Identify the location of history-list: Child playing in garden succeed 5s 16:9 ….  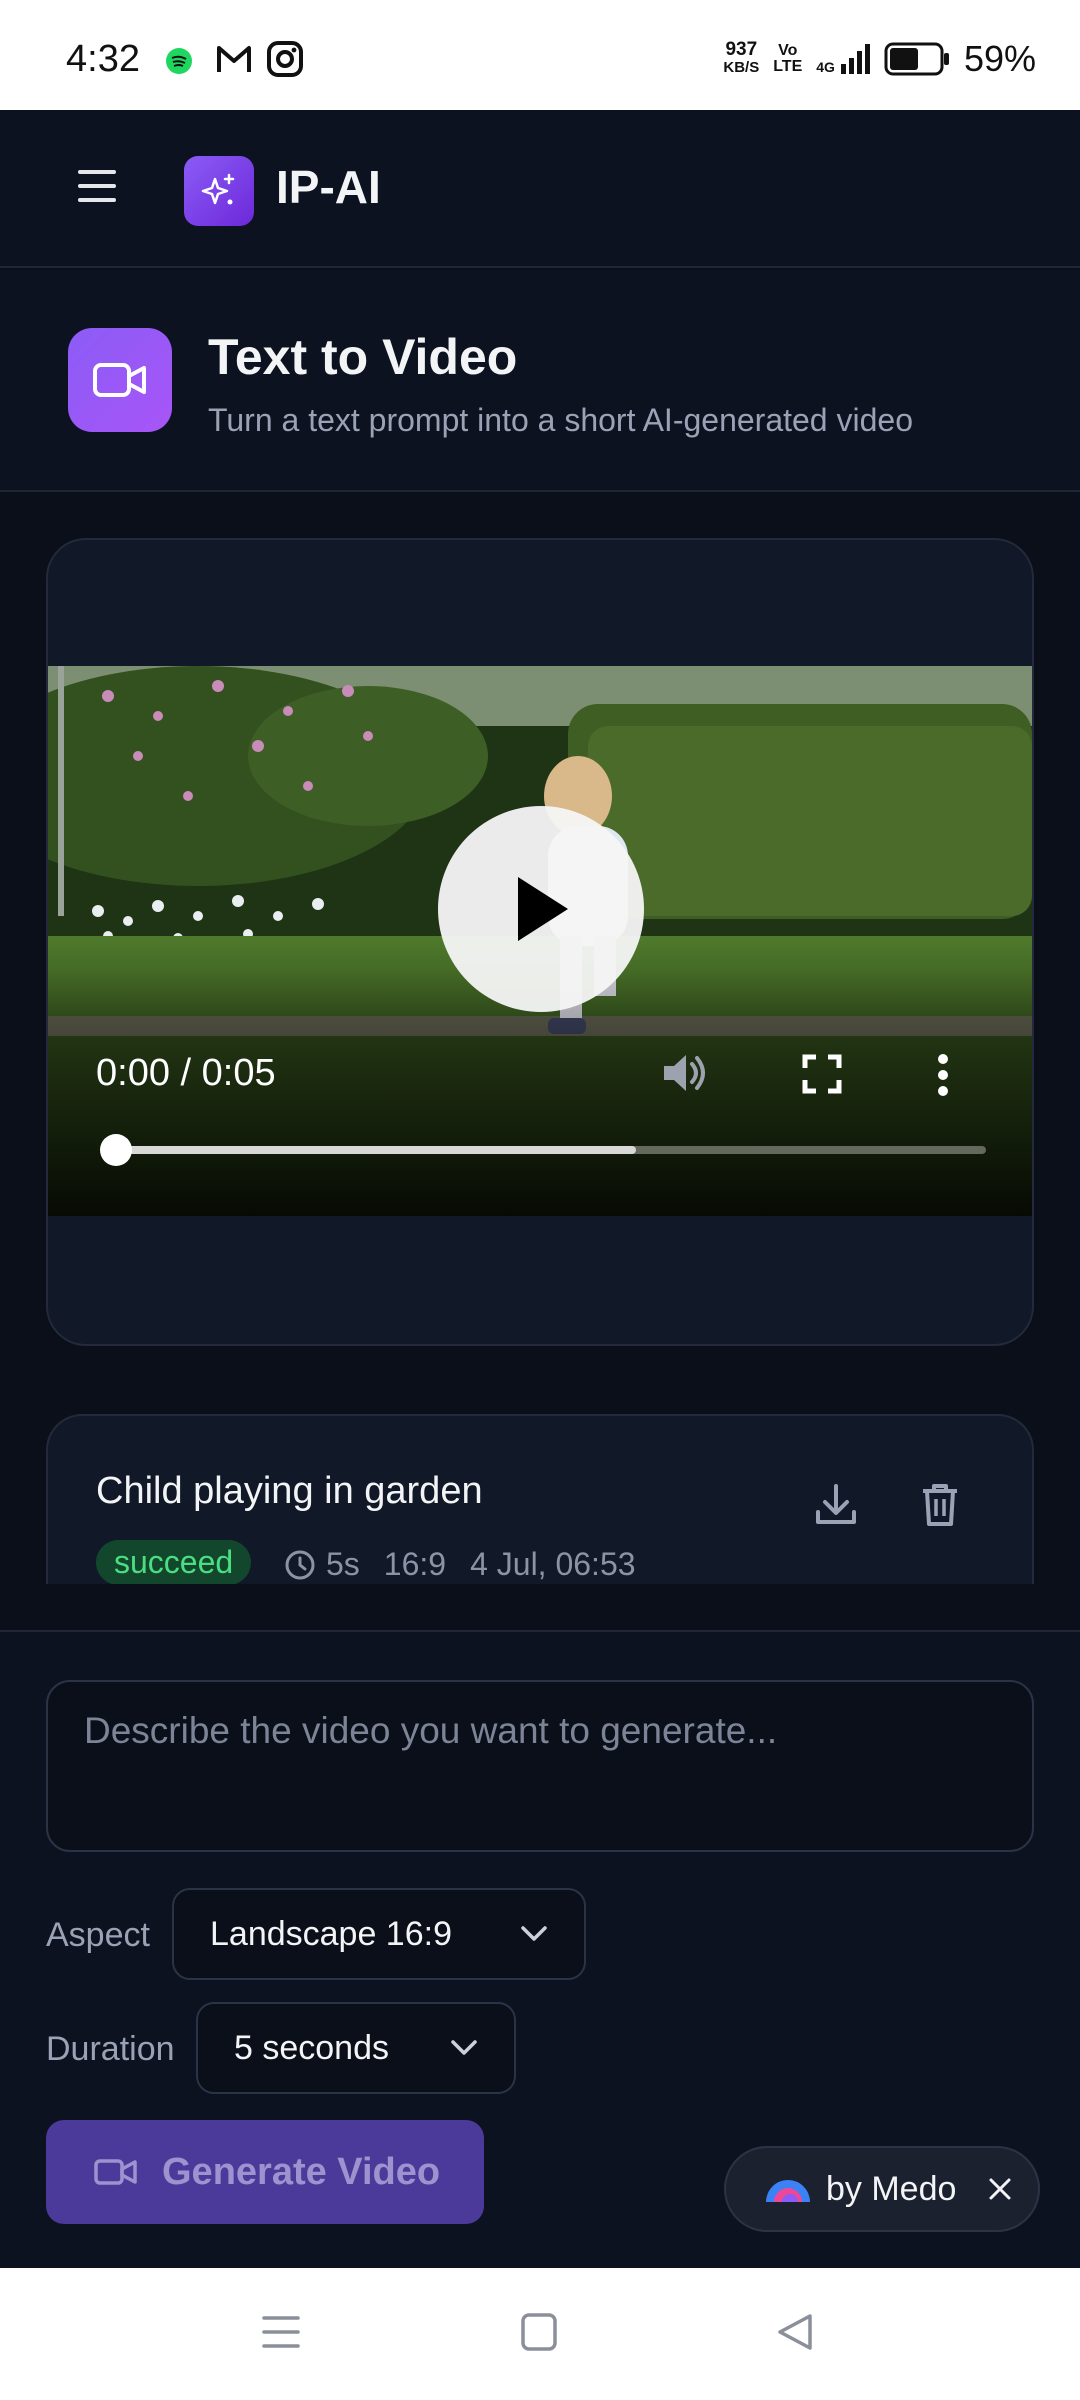
(540, 1499).